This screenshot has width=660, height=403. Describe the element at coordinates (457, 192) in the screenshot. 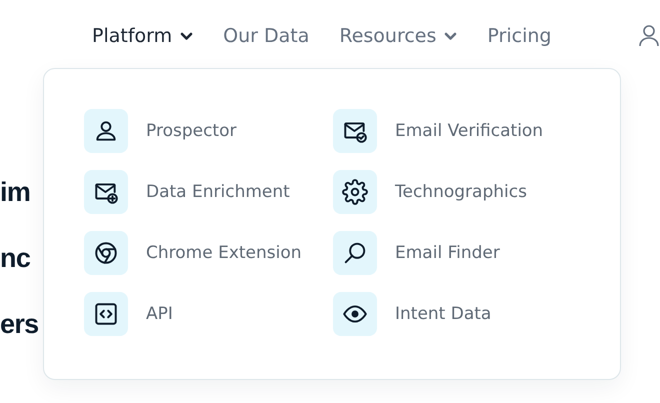

I see `menu-item-link: Technographics` at that location.